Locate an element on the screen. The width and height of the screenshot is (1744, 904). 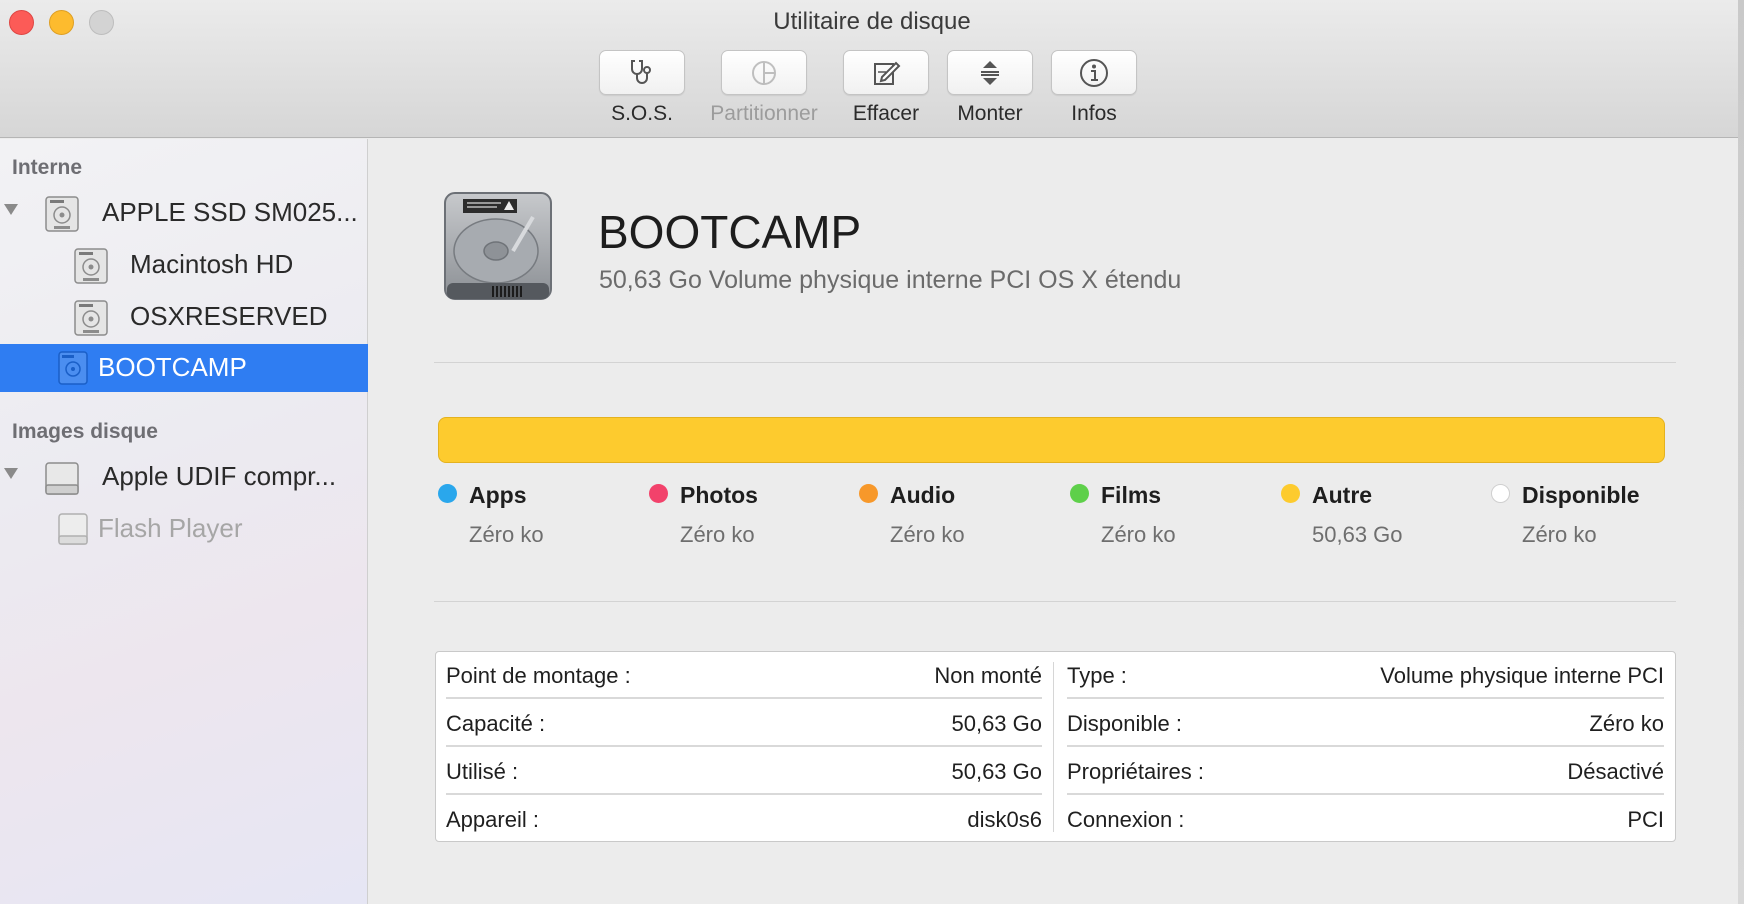
window-edge is located at coordinates (1741, 452).